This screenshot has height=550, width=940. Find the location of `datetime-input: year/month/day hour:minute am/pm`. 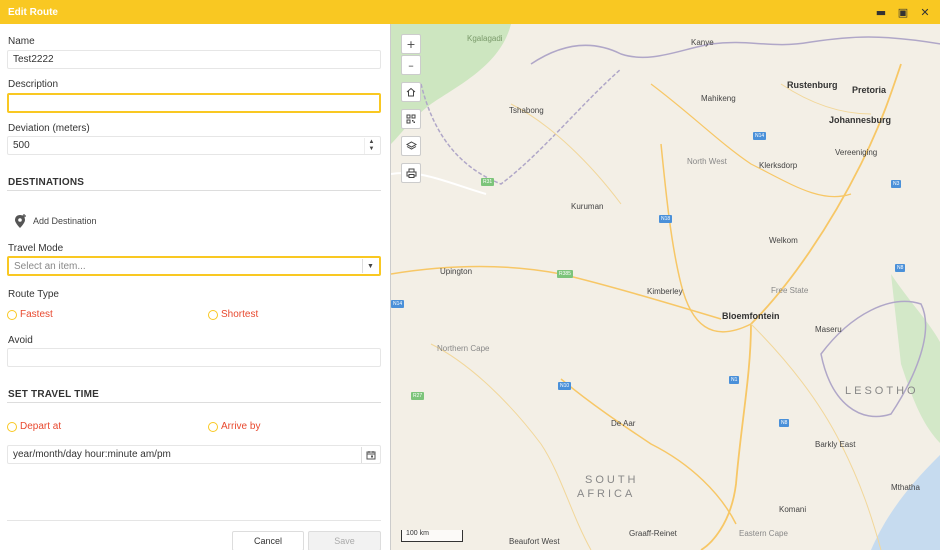

datetime-input: year/month/day hour:minute am/pm is located at coordinates (194, 454).